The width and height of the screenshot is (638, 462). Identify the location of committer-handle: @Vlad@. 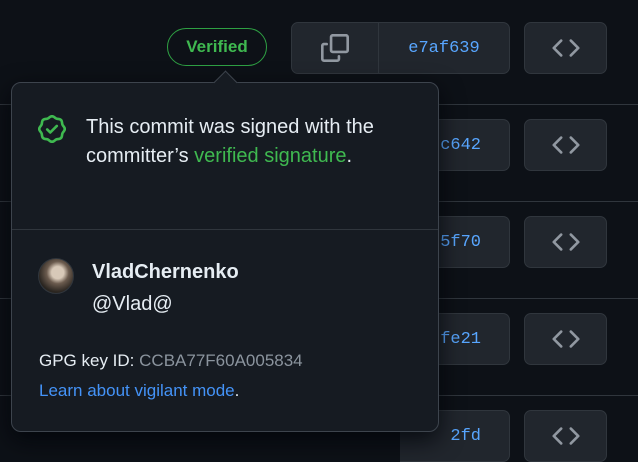
(132, 304).